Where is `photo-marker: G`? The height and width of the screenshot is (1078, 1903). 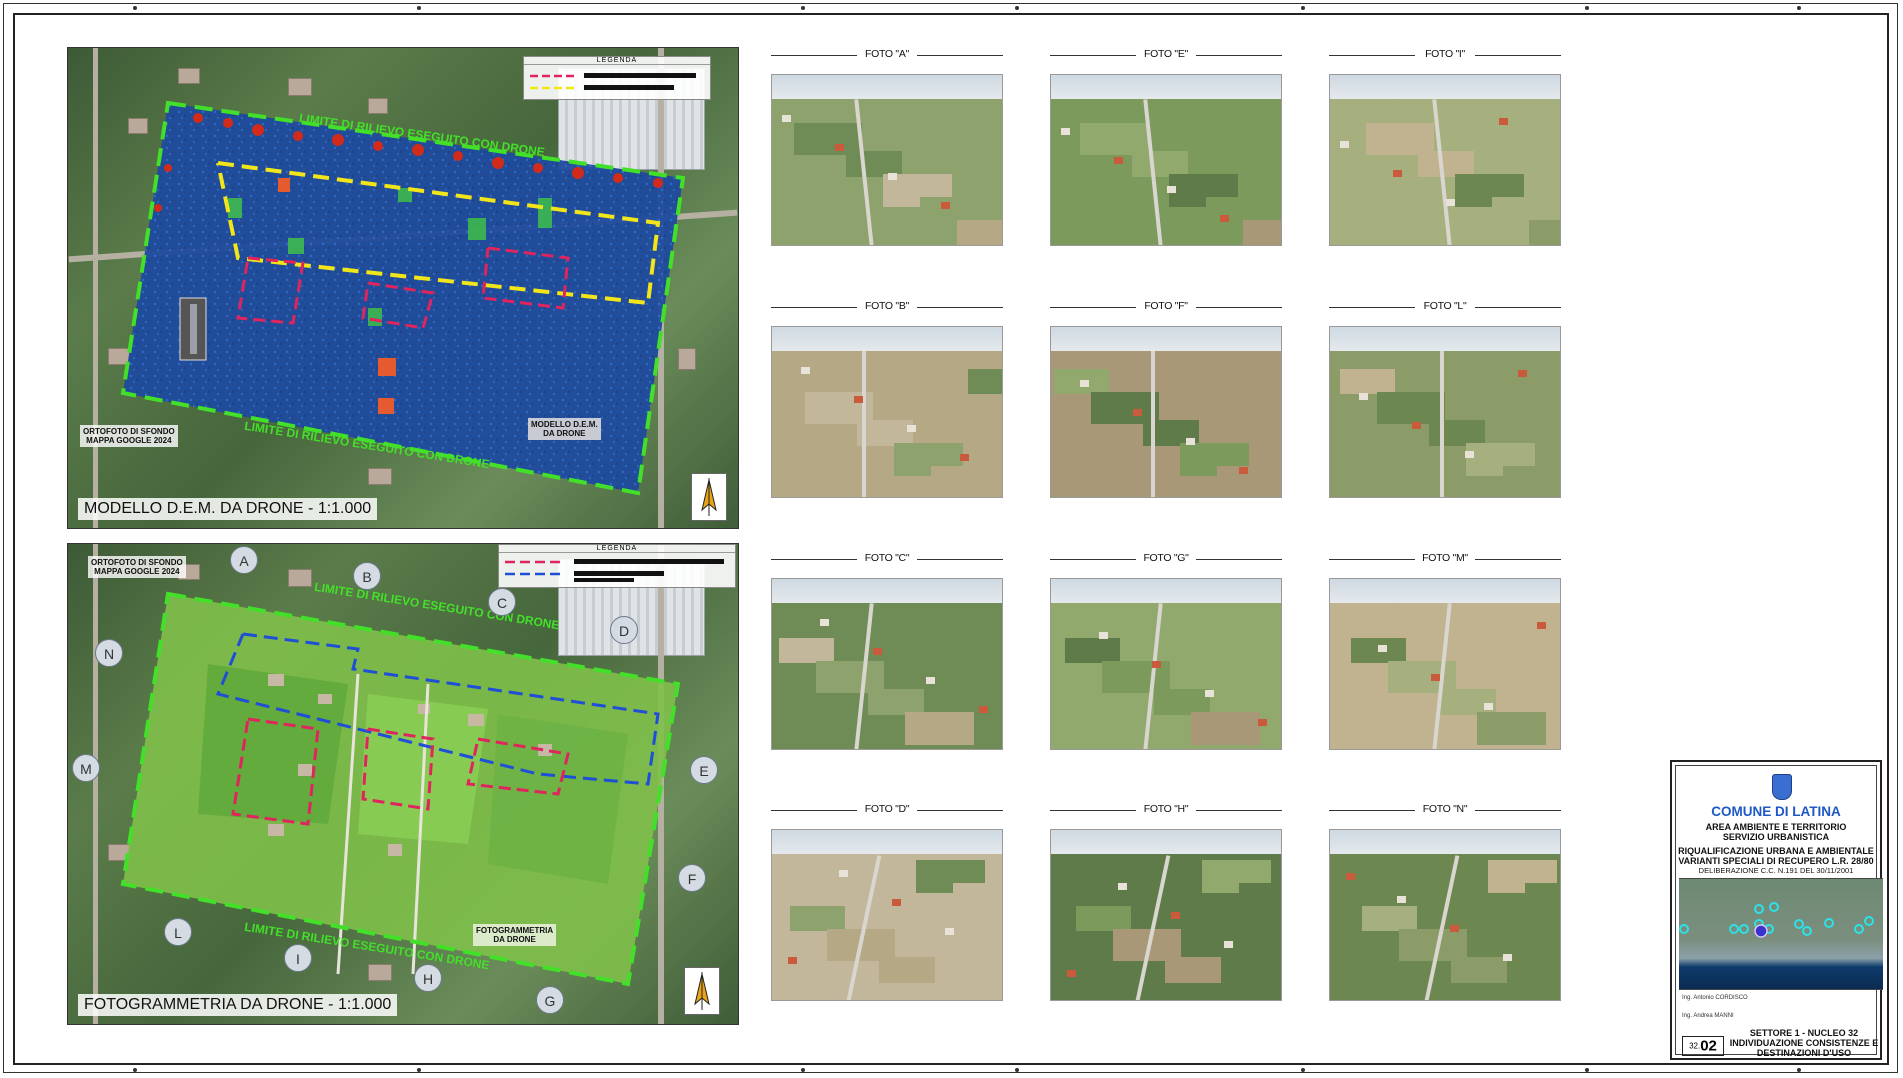
photo-marker: G is located at coordinates (550, 1000).